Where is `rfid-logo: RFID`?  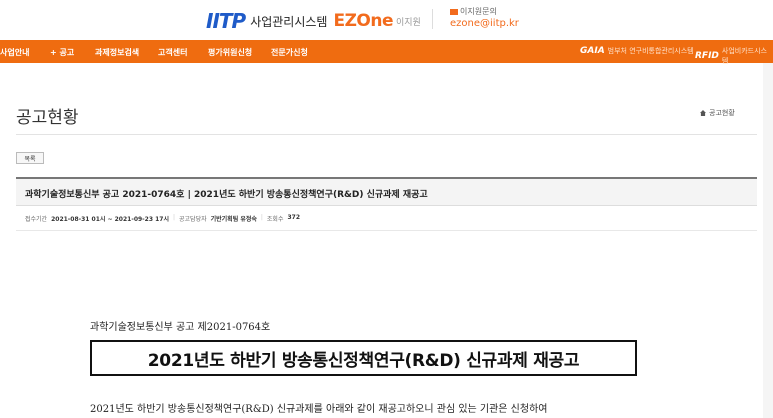
rfid-logo: RFID is located at coordinates (707, 56).